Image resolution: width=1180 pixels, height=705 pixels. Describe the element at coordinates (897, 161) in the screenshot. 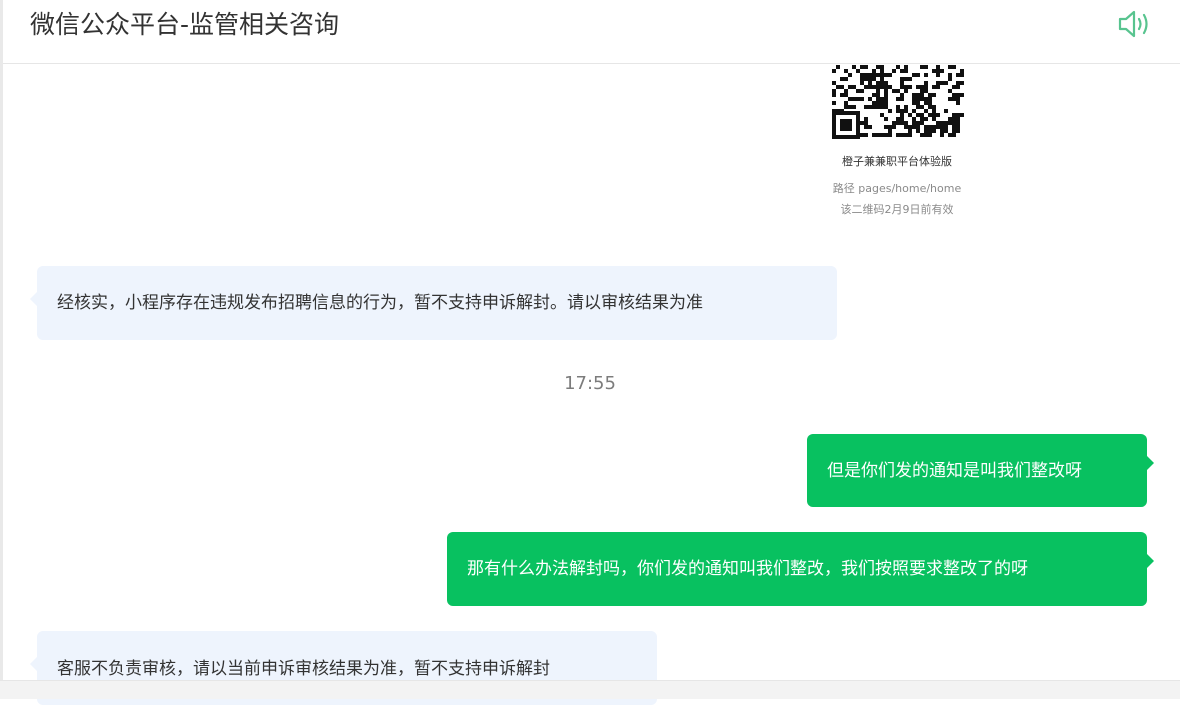

I see `qr-mini-program-name: 橙子兼兼职平台体验版` at that location.